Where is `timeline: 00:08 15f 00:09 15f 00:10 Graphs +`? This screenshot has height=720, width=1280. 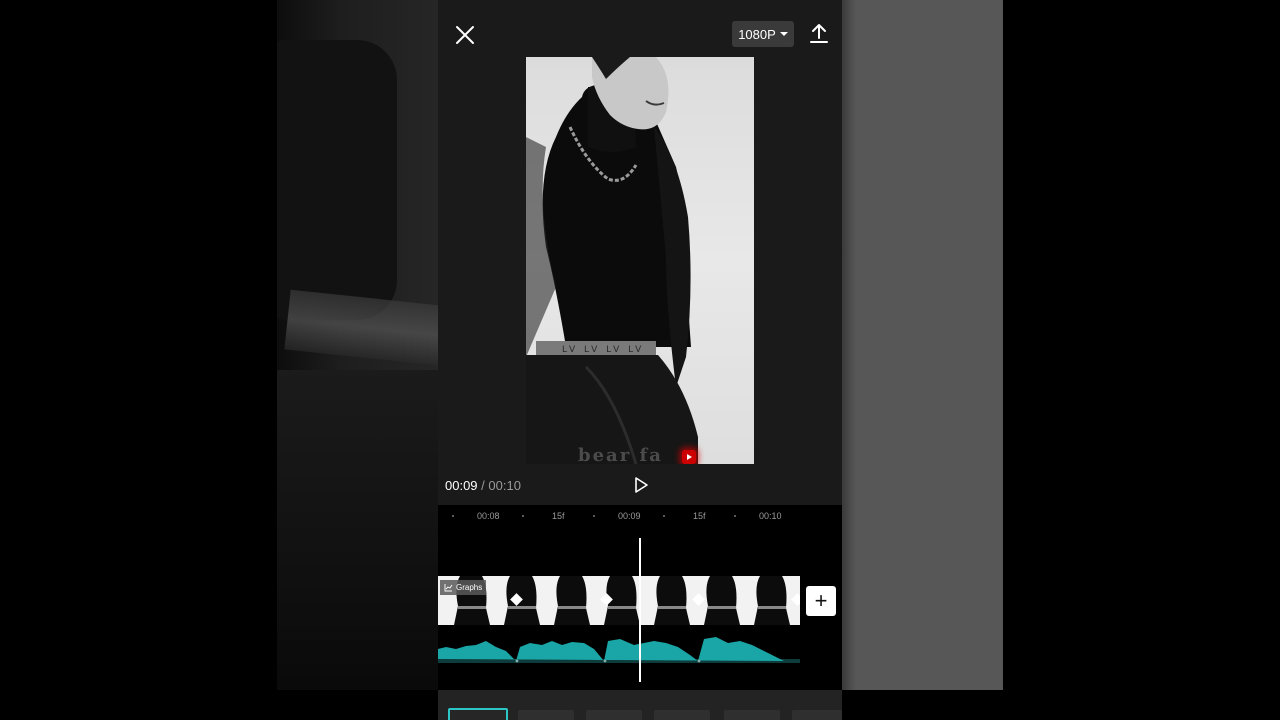 timeline: 00:08 15f 00:09 15f 00:10 Graphs + is located at coordinates (640, 597).